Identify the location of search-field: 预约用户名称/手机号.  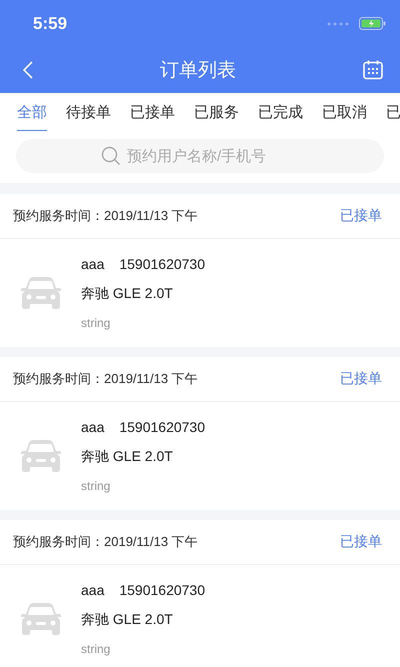
(212, 156).